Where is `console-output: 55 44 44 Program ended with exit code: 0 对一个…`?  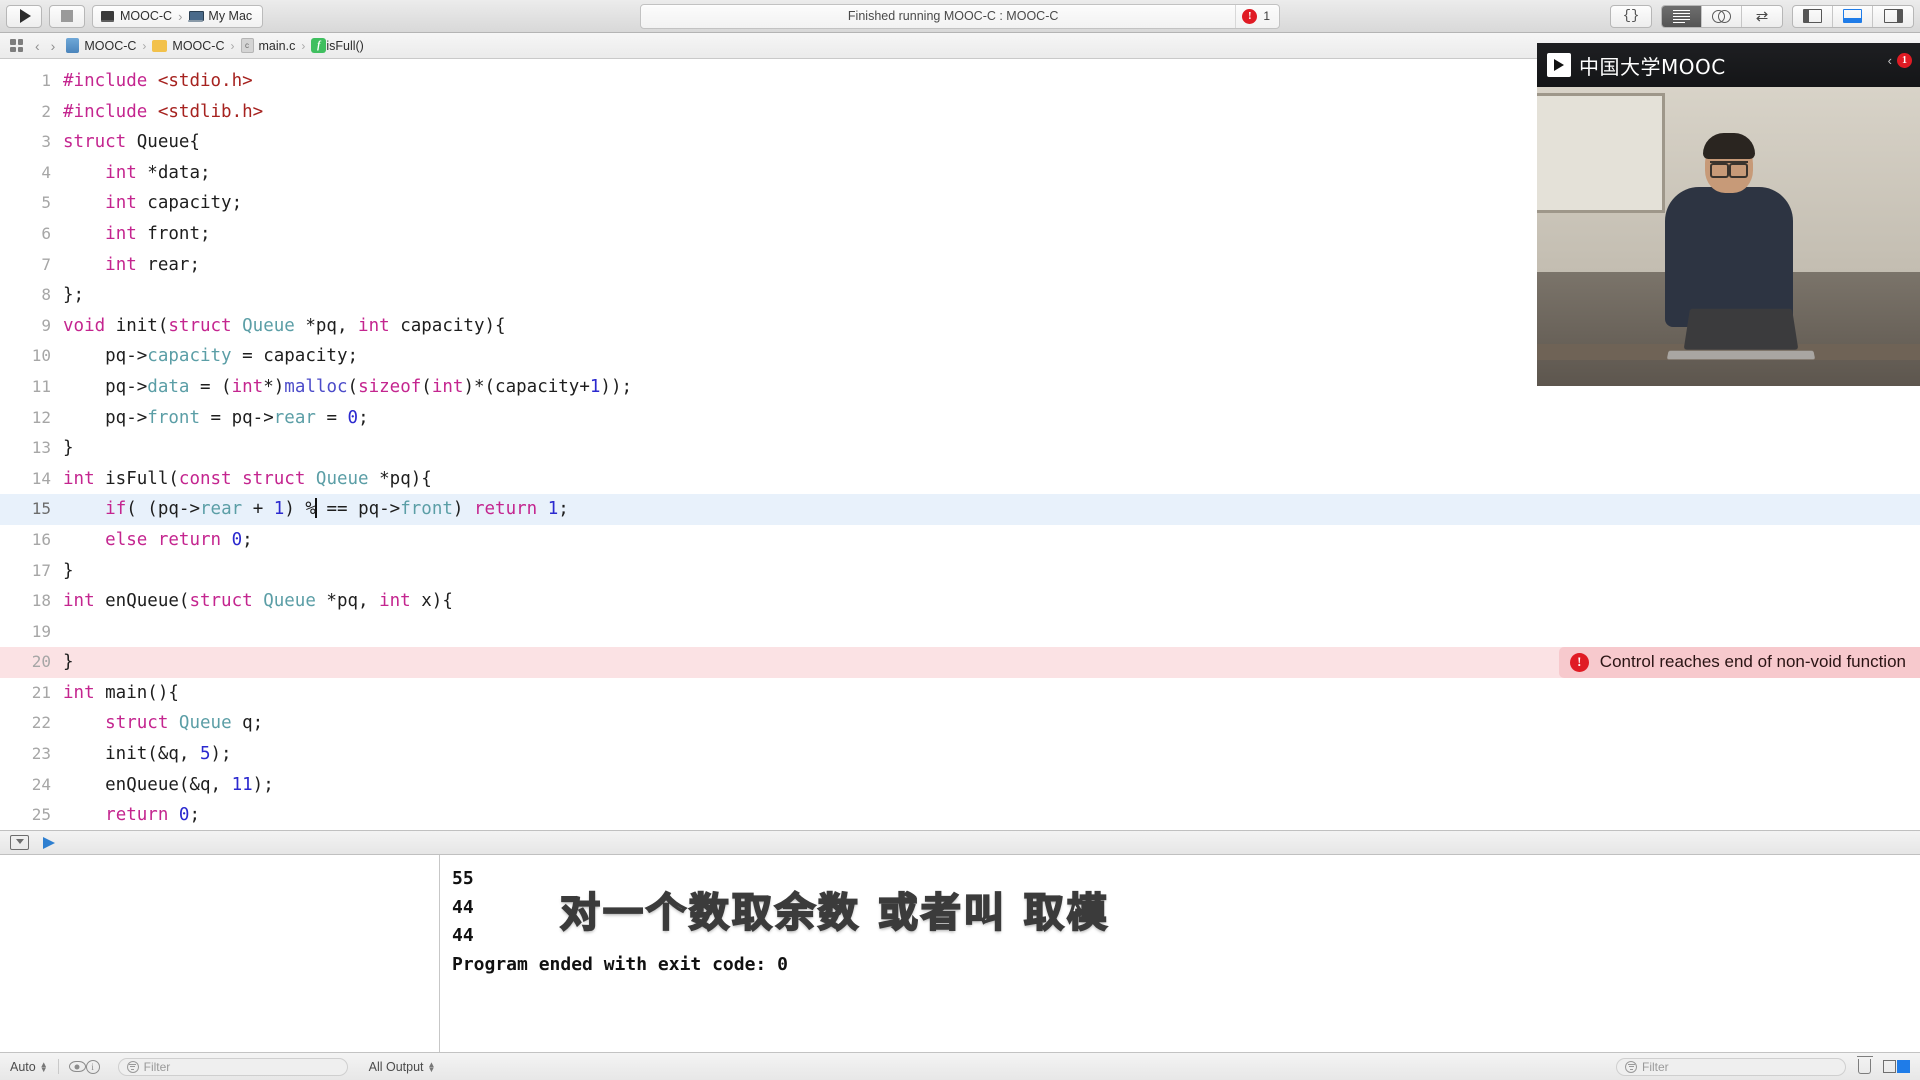 console-output: 55 44 44 Program ended with exit code: 0 对一个… is located at coordinates (1180, 953).